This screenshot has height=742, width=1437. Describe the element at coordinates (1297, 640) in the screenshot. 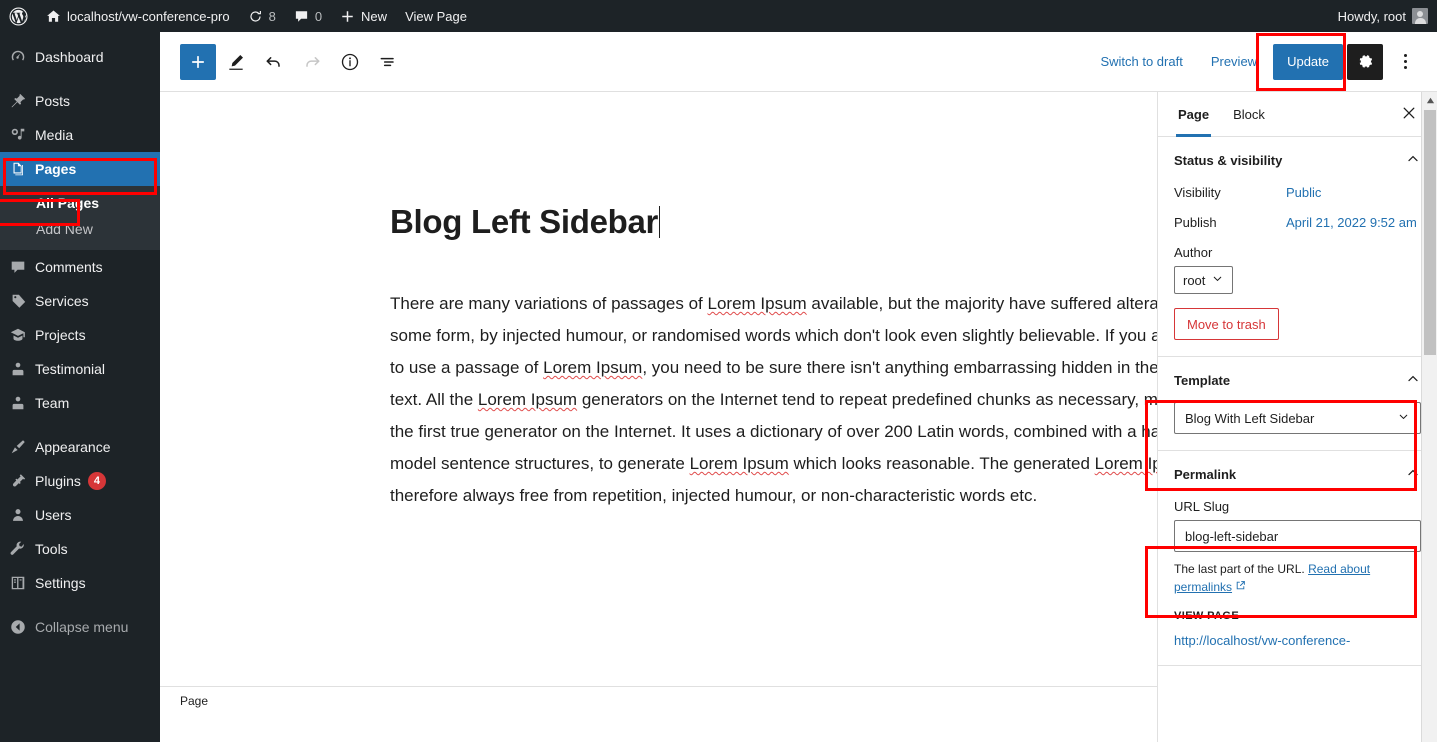

I see `view-page-url-link: http://localhost/vw-conference-` at that location.